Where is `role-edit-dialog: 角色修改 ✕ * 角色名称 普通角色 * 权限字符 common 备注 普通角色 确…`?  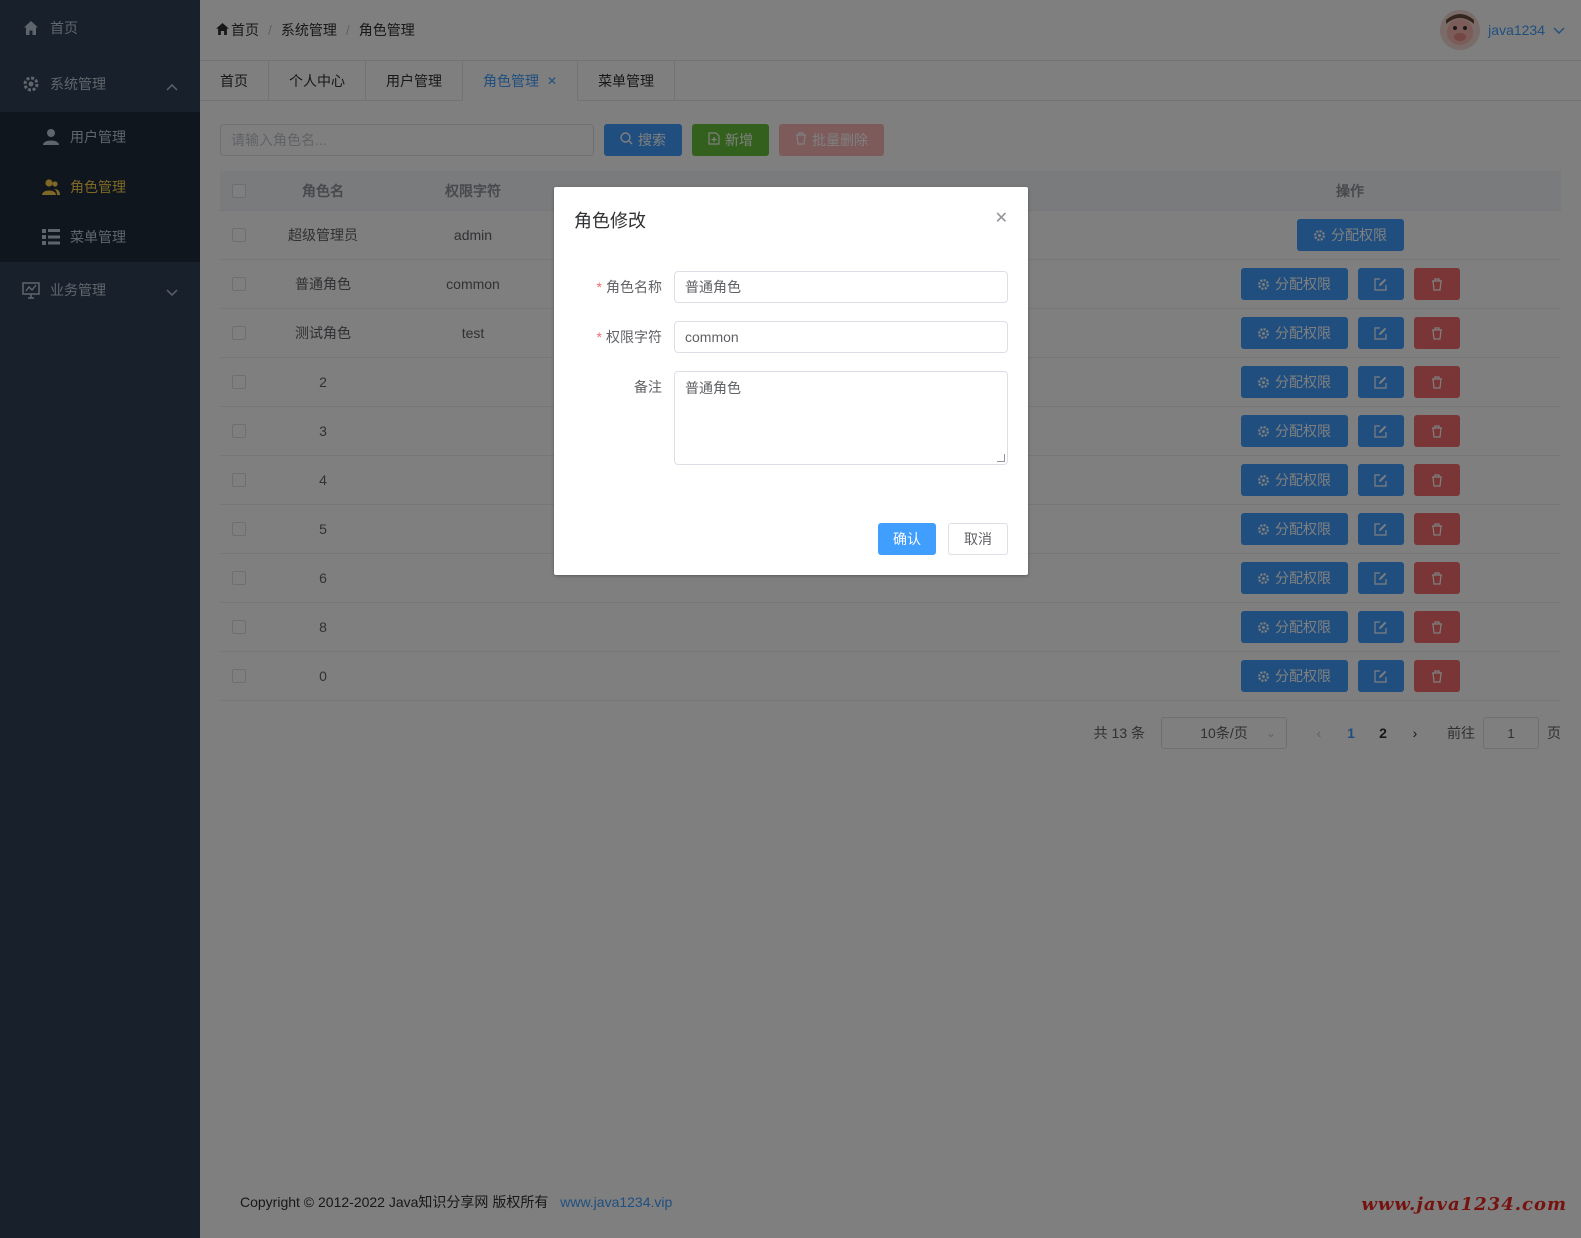 role-edit-dialog: 角色修改 ✕ * 角色名称 普通角色 * 权限字符 common 备注 普通角色 确… is located at coordinates (791, 381).